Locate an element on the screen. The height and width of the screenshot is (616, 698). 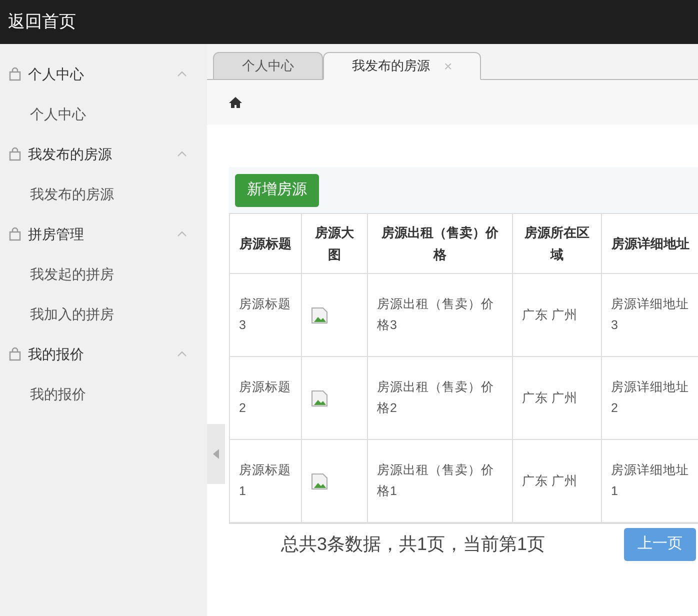
add-house-button: 新增房源 is located at coordinates (277, 190).